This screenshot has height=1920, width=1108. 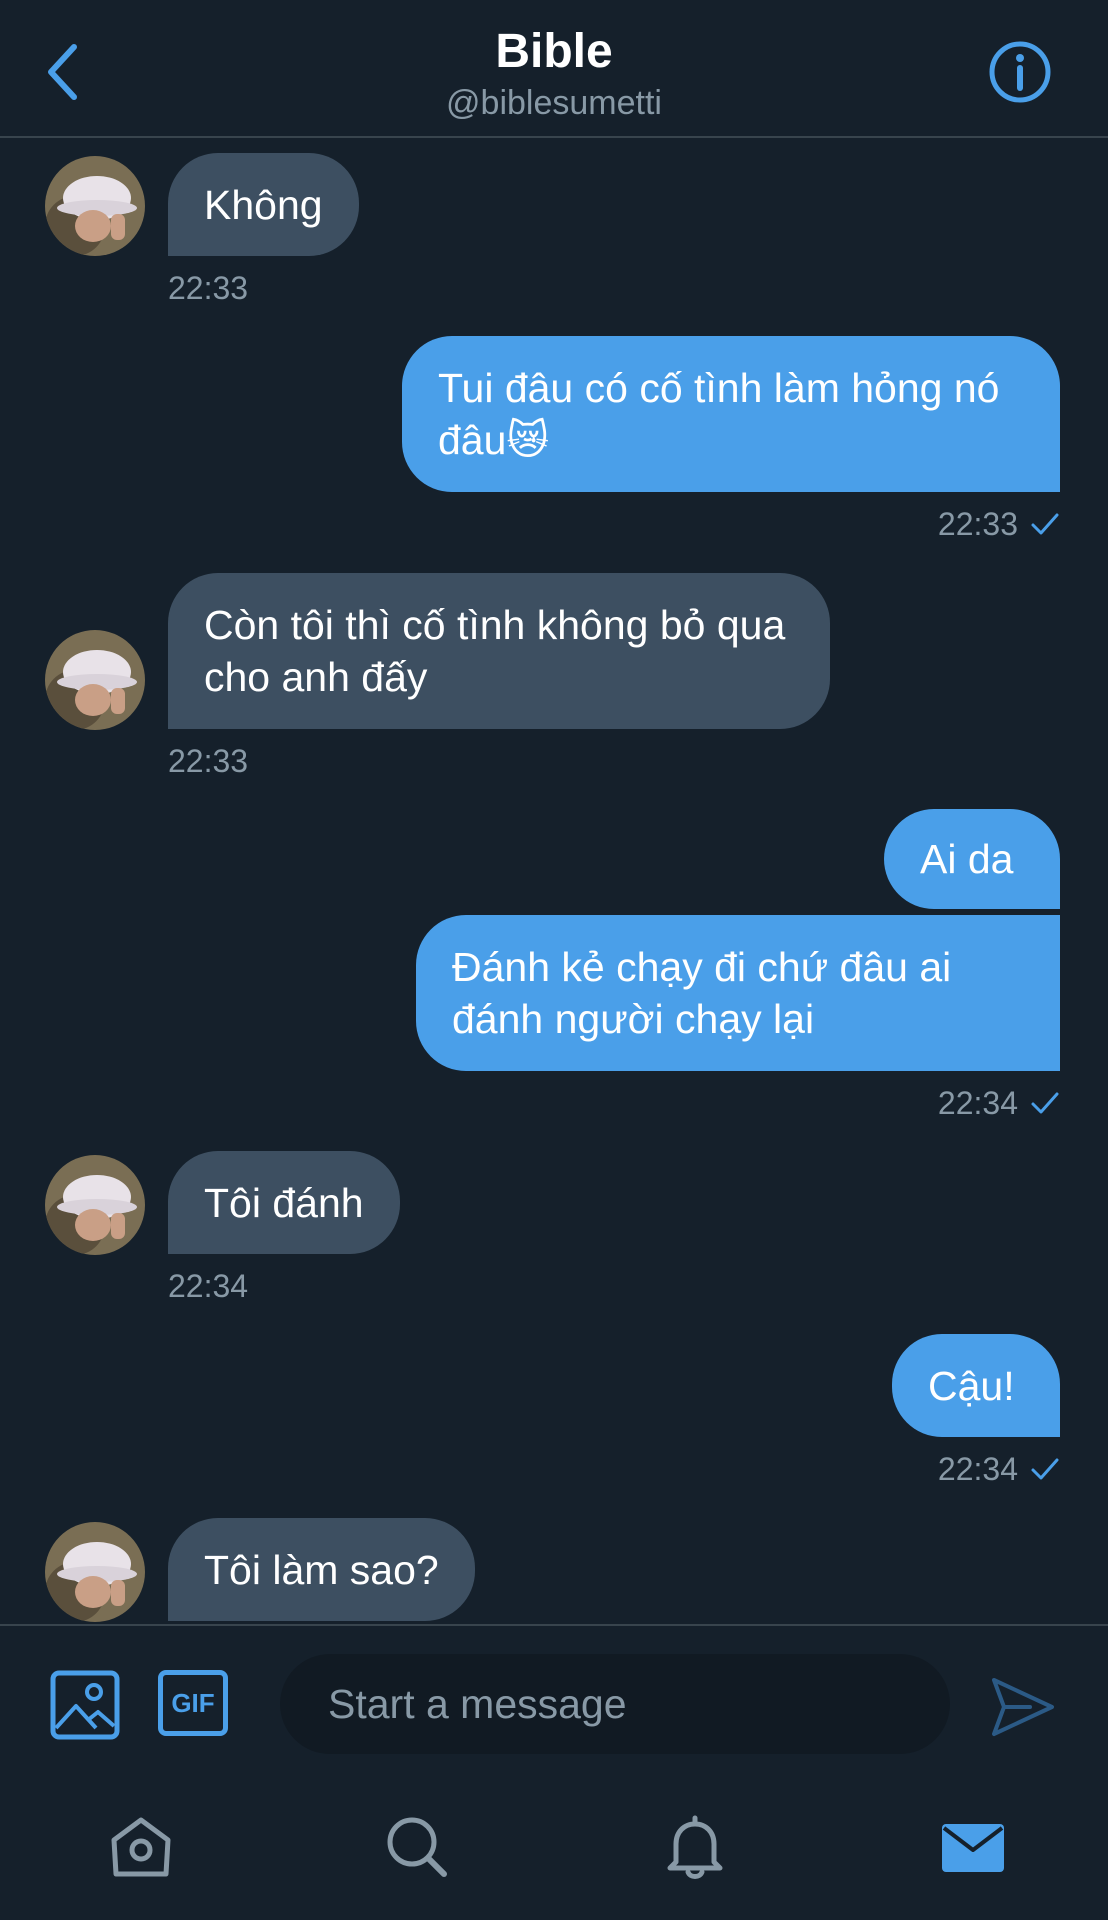 I want to click on tab-notifications, so click(x=695, y=1847).